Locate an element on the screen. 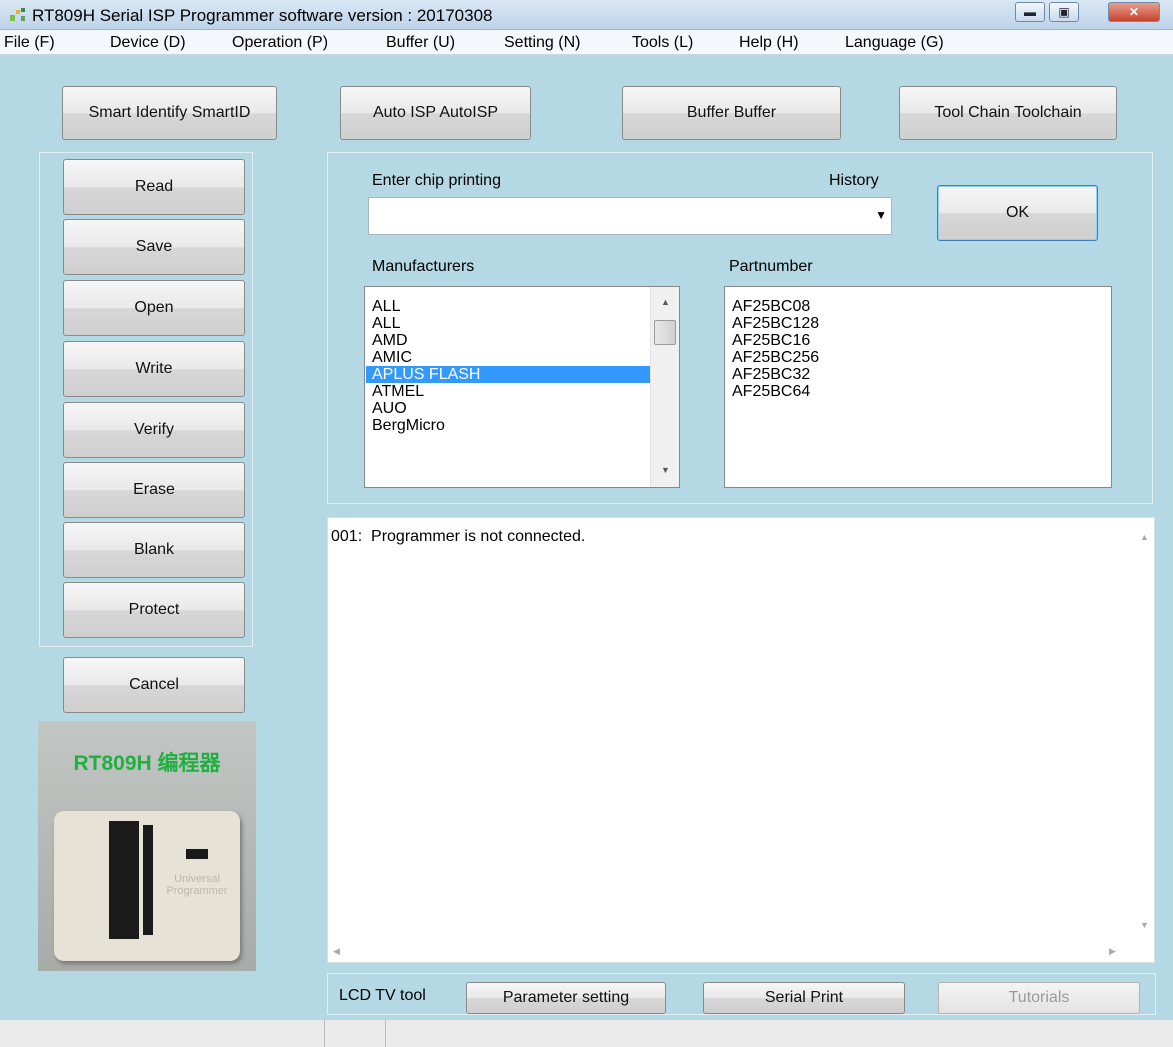 This screenshot has height=1047, width=1173. manufacturers-scrollbar: ▲ ▼ is located at coordinates (664, 387).